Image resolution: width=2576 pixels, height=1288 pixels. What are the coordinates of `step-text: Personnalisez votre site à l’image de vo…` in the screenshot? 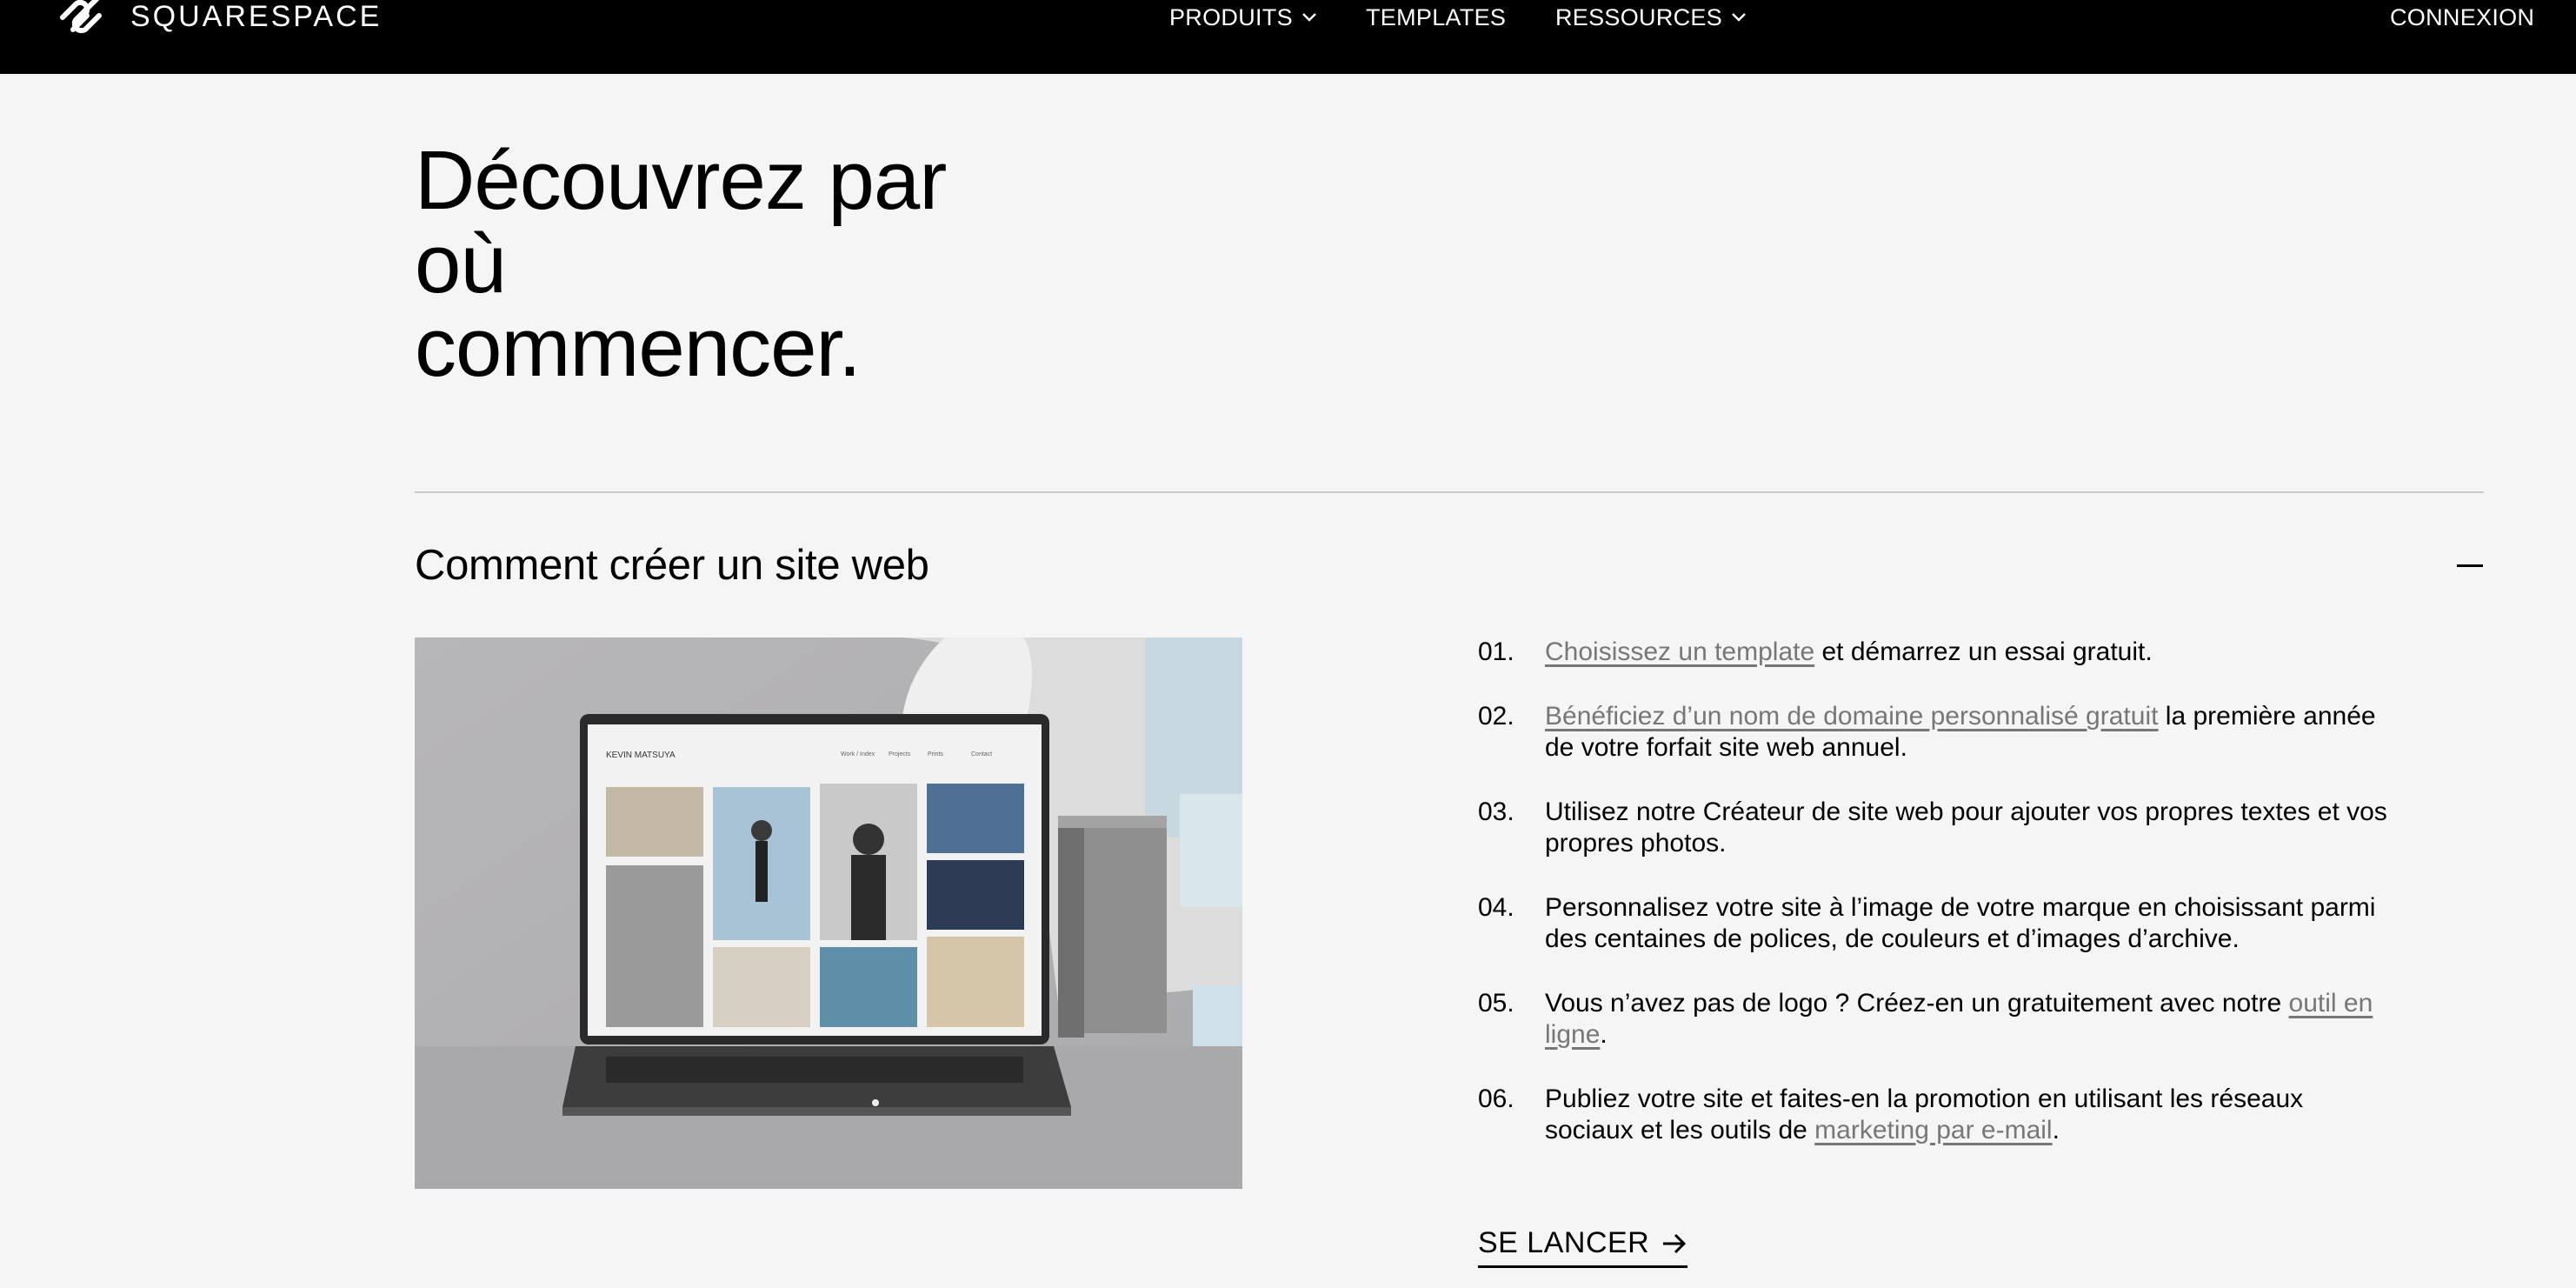 It's located at (1960, 923).